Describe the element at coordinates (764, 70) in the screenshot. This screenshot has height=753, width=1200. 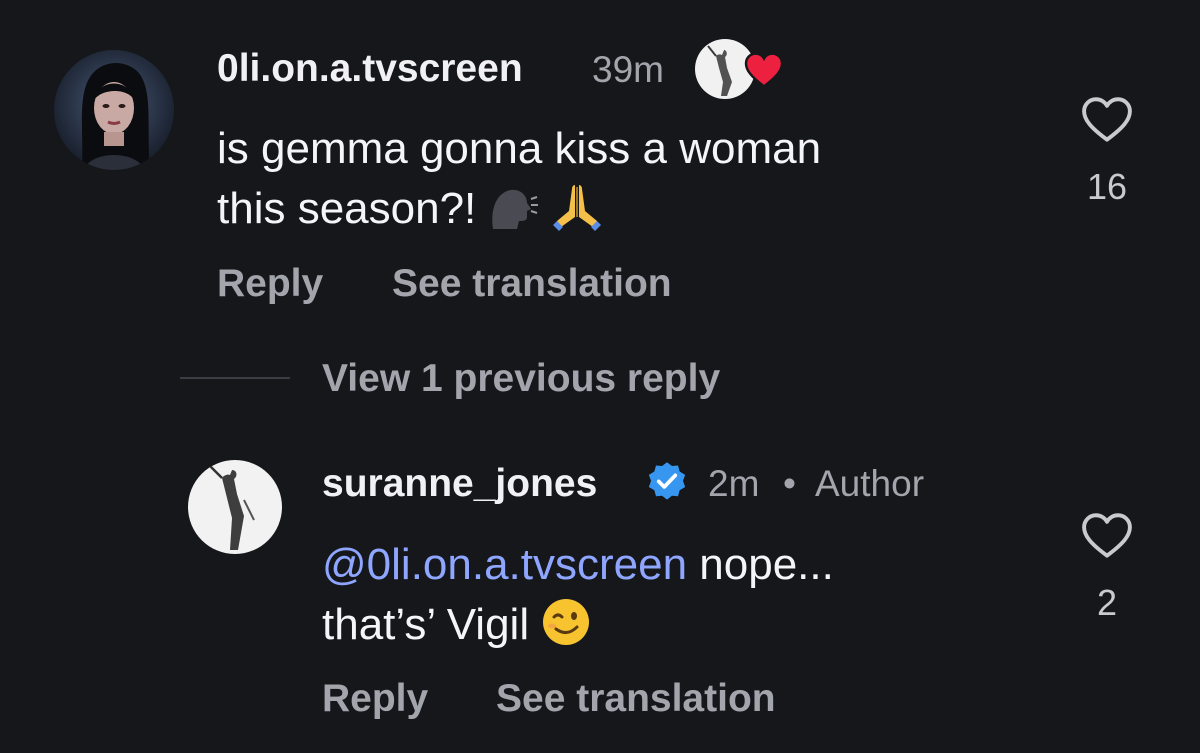
I see `heart-liked-icon` at that location.